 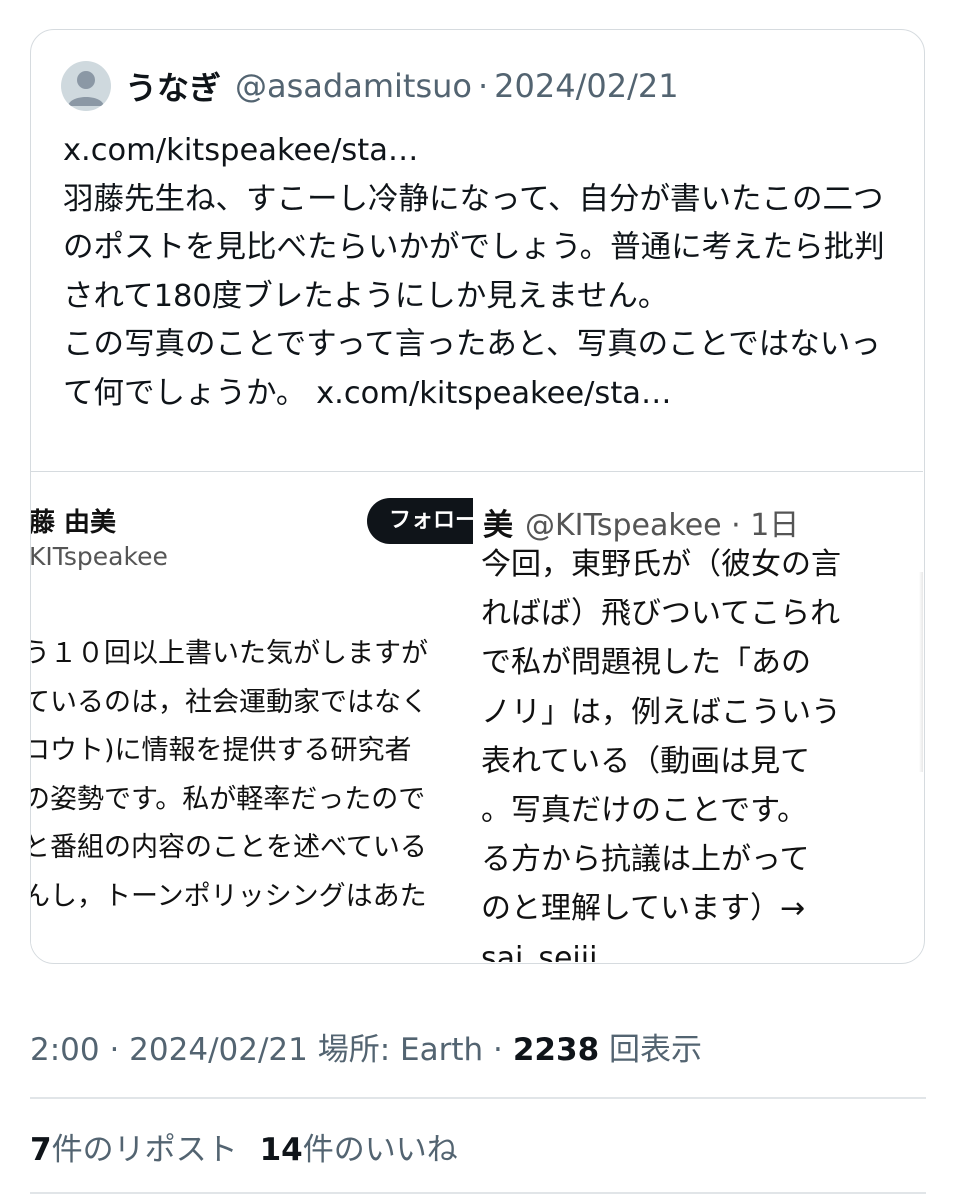 I want to click on screenshot-right-handle: @KITspeakee · 1日, so click(x=662, y=525).